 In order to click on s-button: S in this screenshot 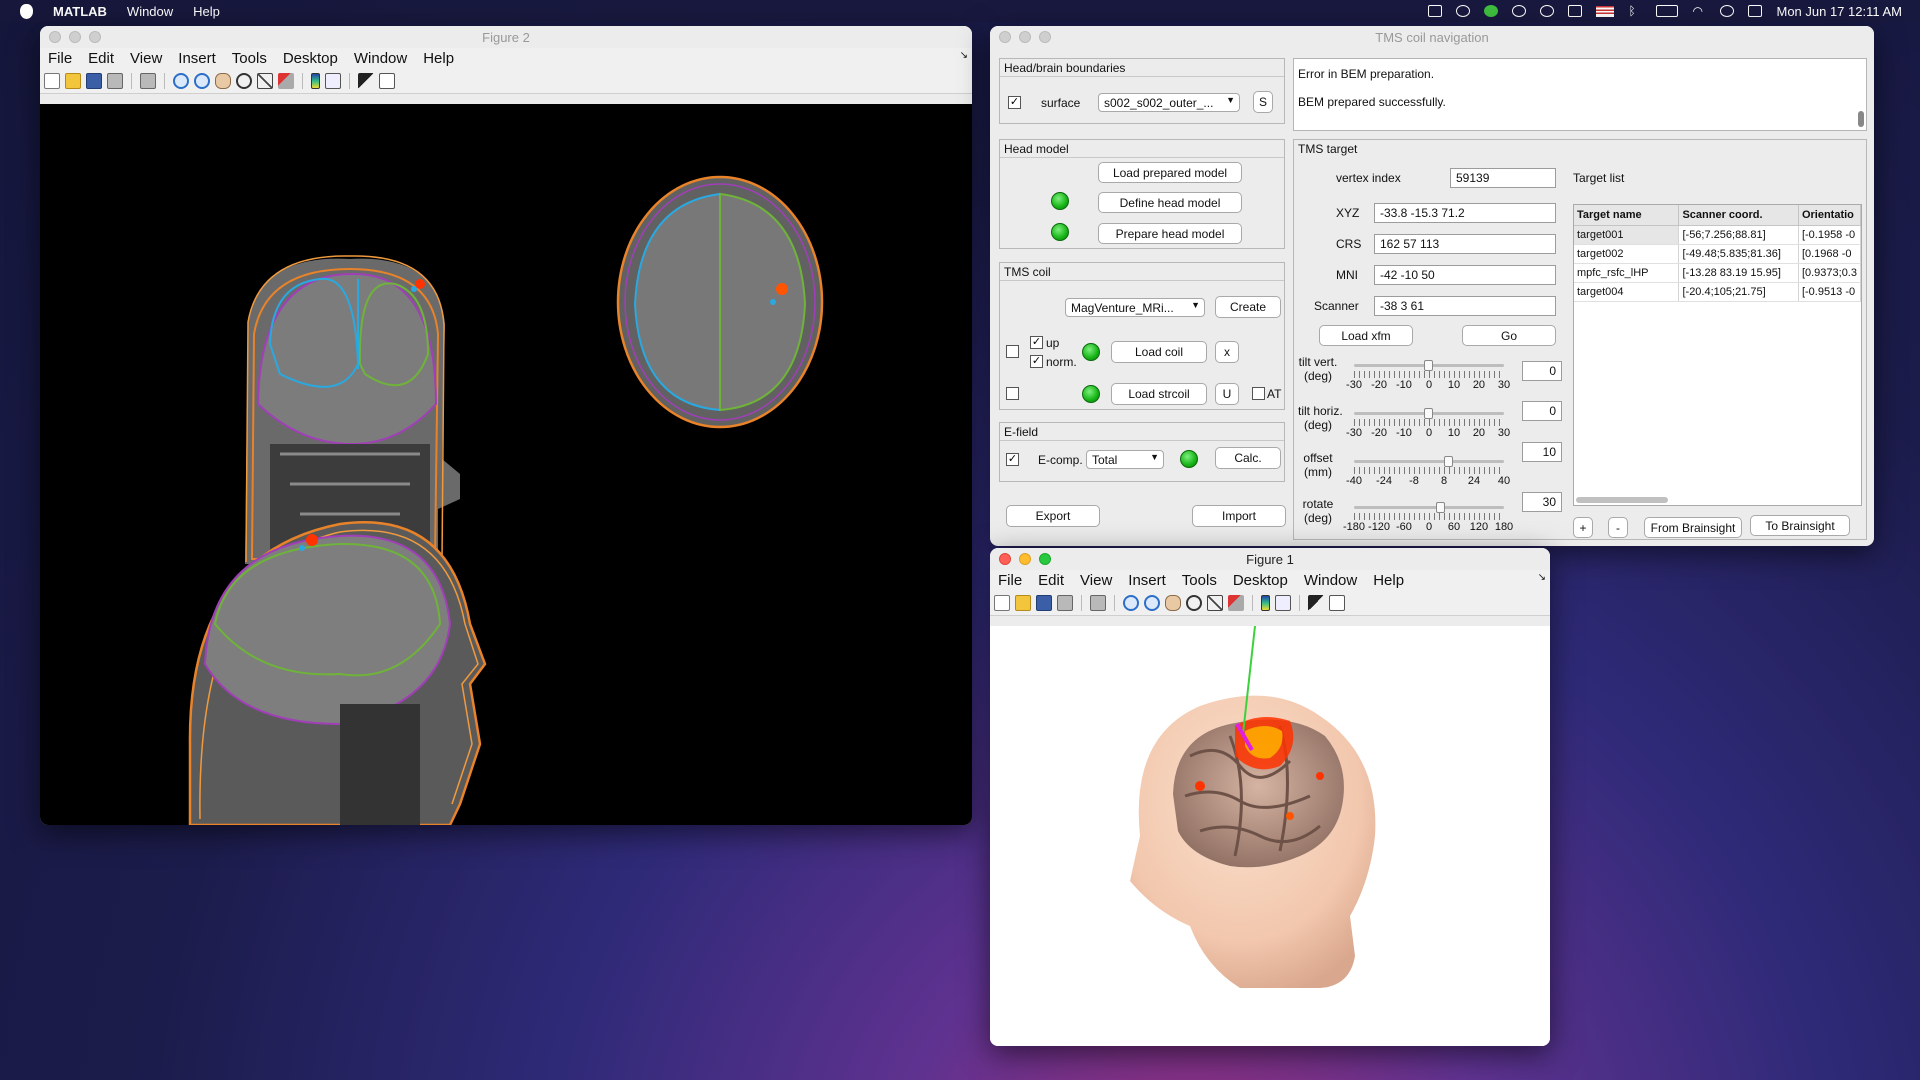, I will do `click(1263, 102)`.